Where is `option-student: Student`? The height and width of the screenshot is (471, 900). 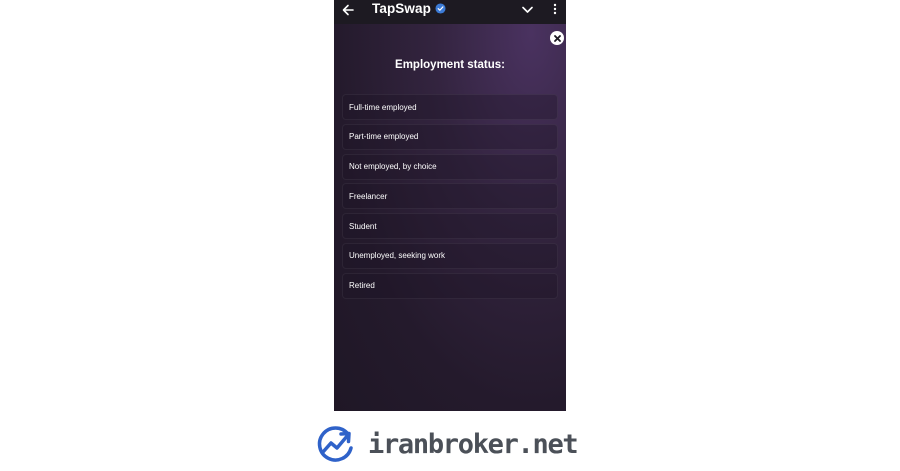
option-student: Student is located at coordinates (450, 226).